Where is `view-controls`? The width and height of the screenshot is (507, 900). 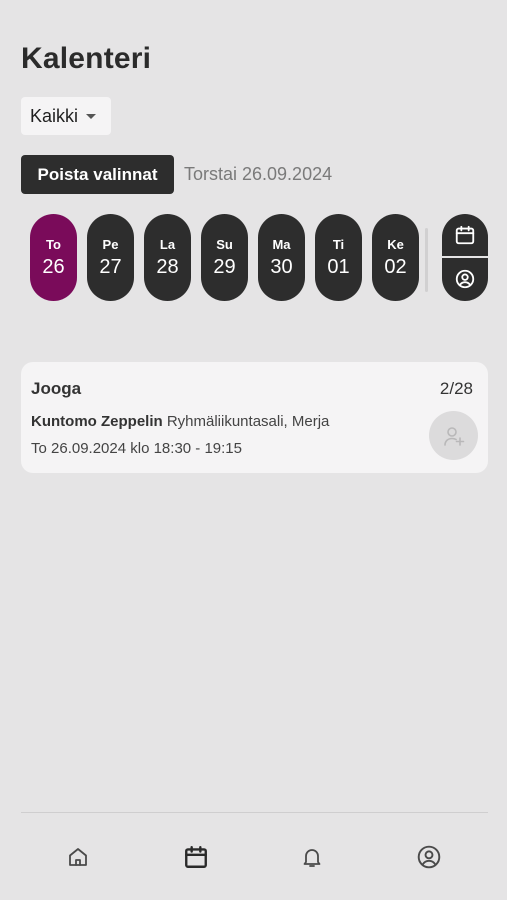 view-controls is located at coordinates (465, 257).